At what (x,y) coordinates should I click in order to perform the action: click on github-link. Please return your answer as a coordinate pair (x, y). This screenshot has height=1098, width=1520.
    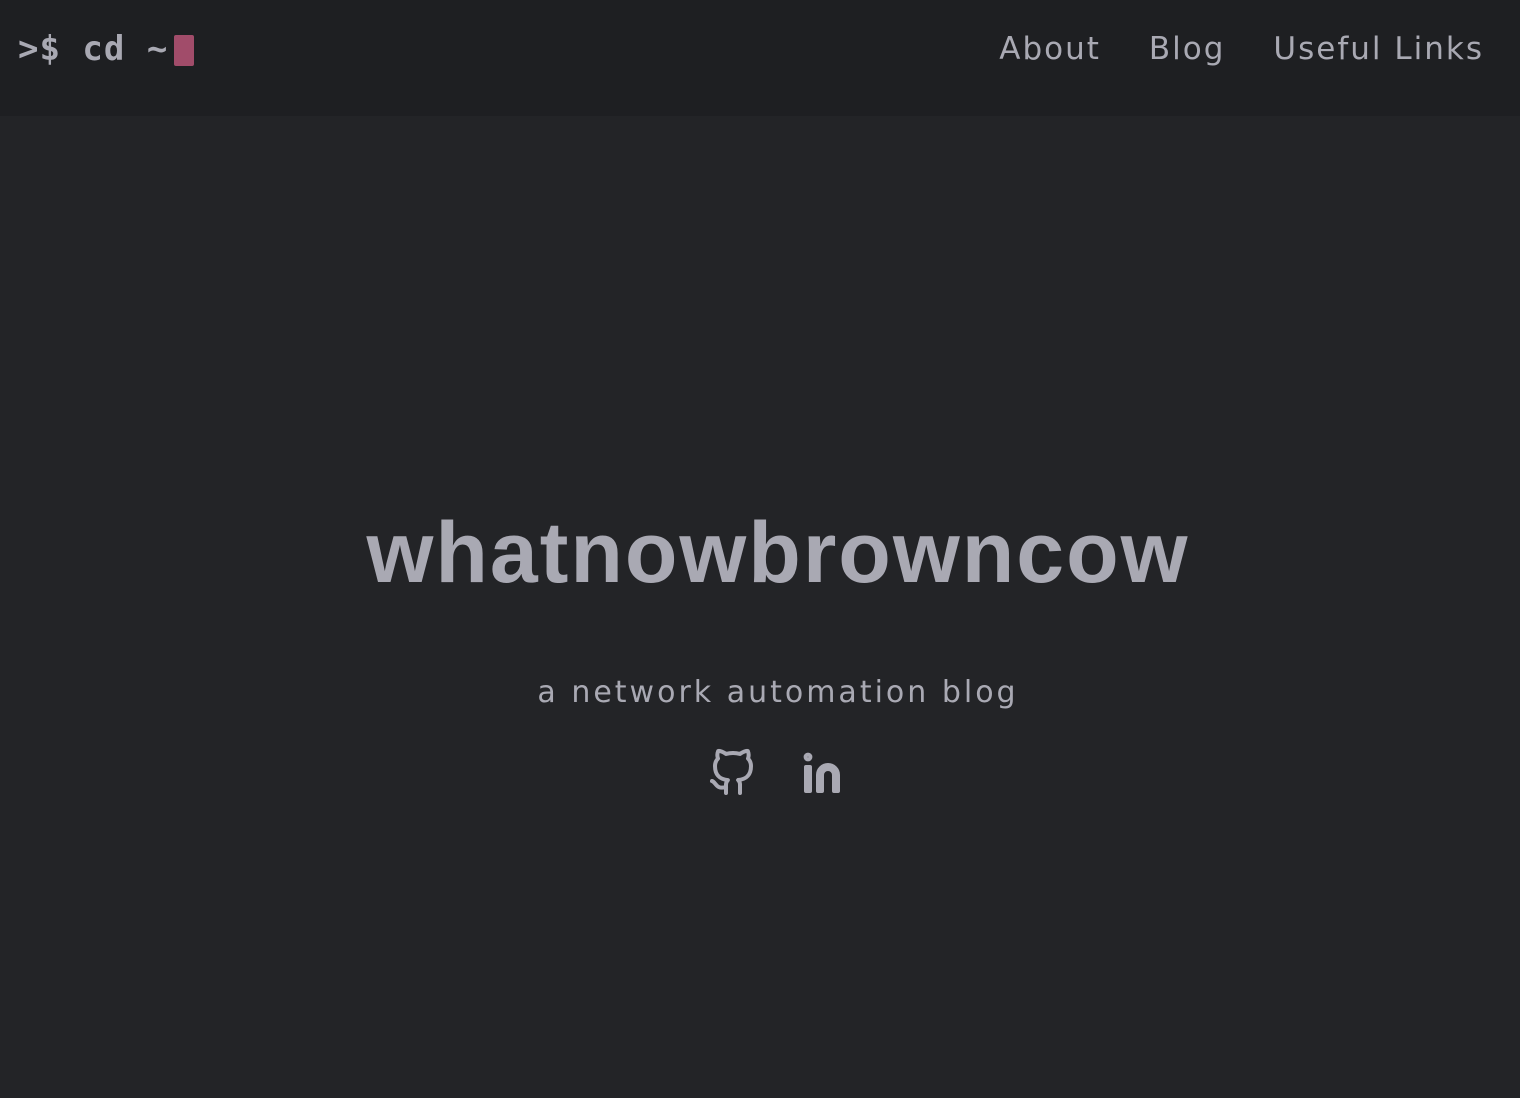
    Looking at the image, I should click on (732, 773).